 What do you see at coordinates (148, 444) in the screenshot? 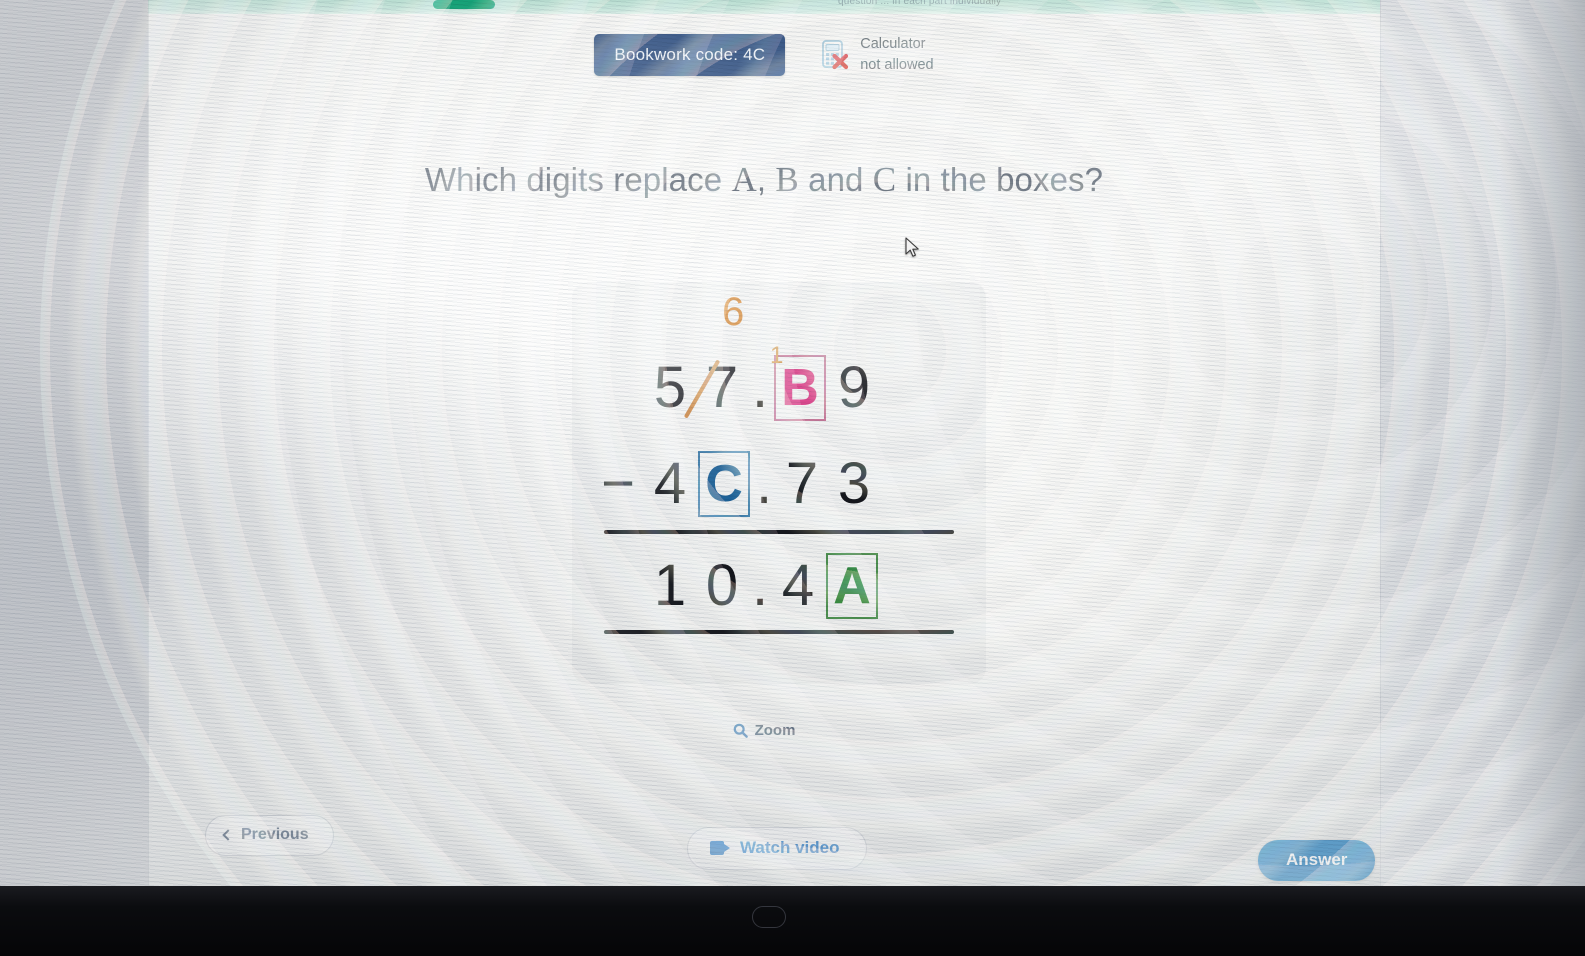
I see `window-edge-left` at bounding box center [148, 444].